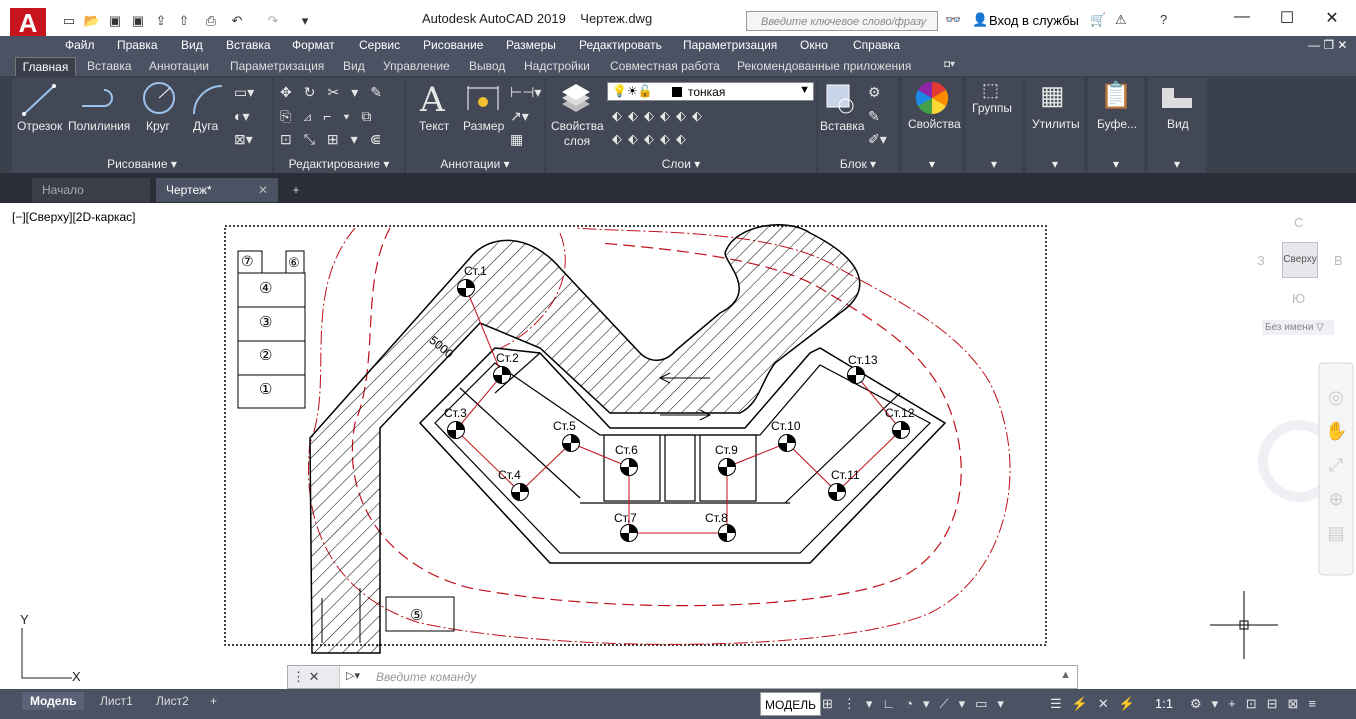 Image resolution: width=1356 pixels, height=719 pixels. Describe the element at coordinates (339, 164) in the screenshot. I see `modify-panel-label: Редактирование ▾` at that location.